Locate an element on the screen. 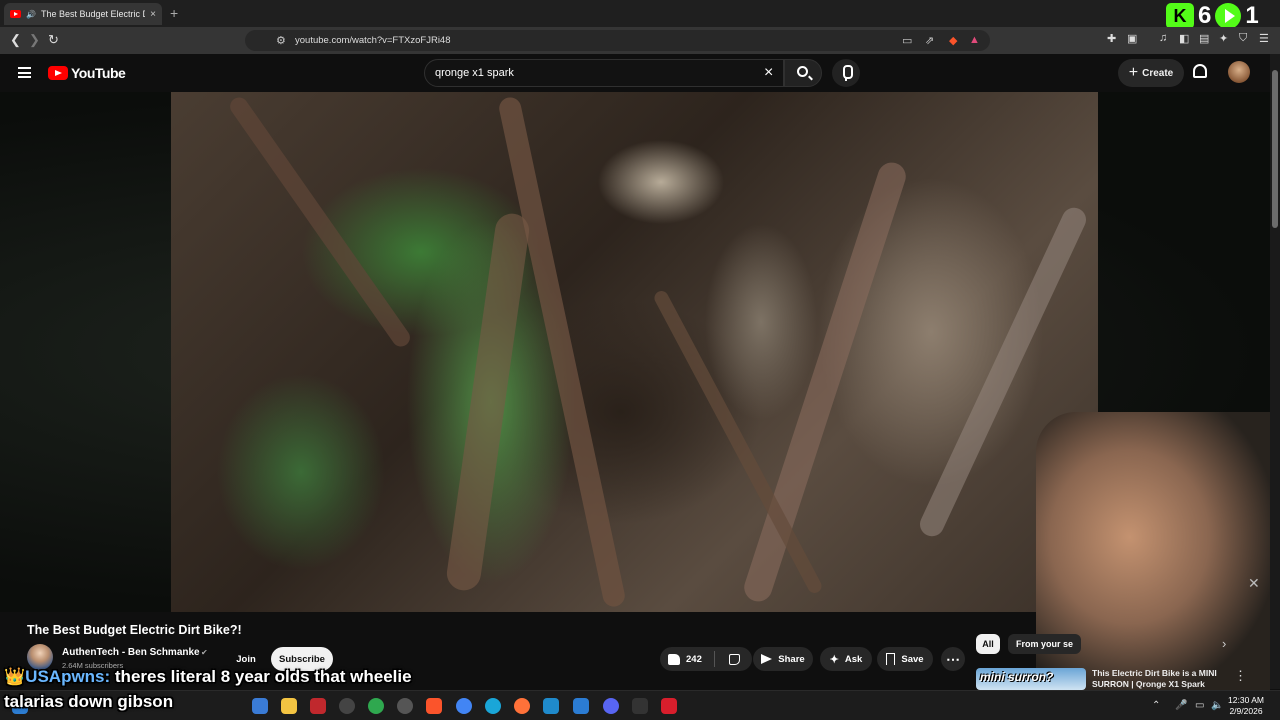 This screenshot has height=720, width=1280. chrome-icon is located at coordinates (464, 706).